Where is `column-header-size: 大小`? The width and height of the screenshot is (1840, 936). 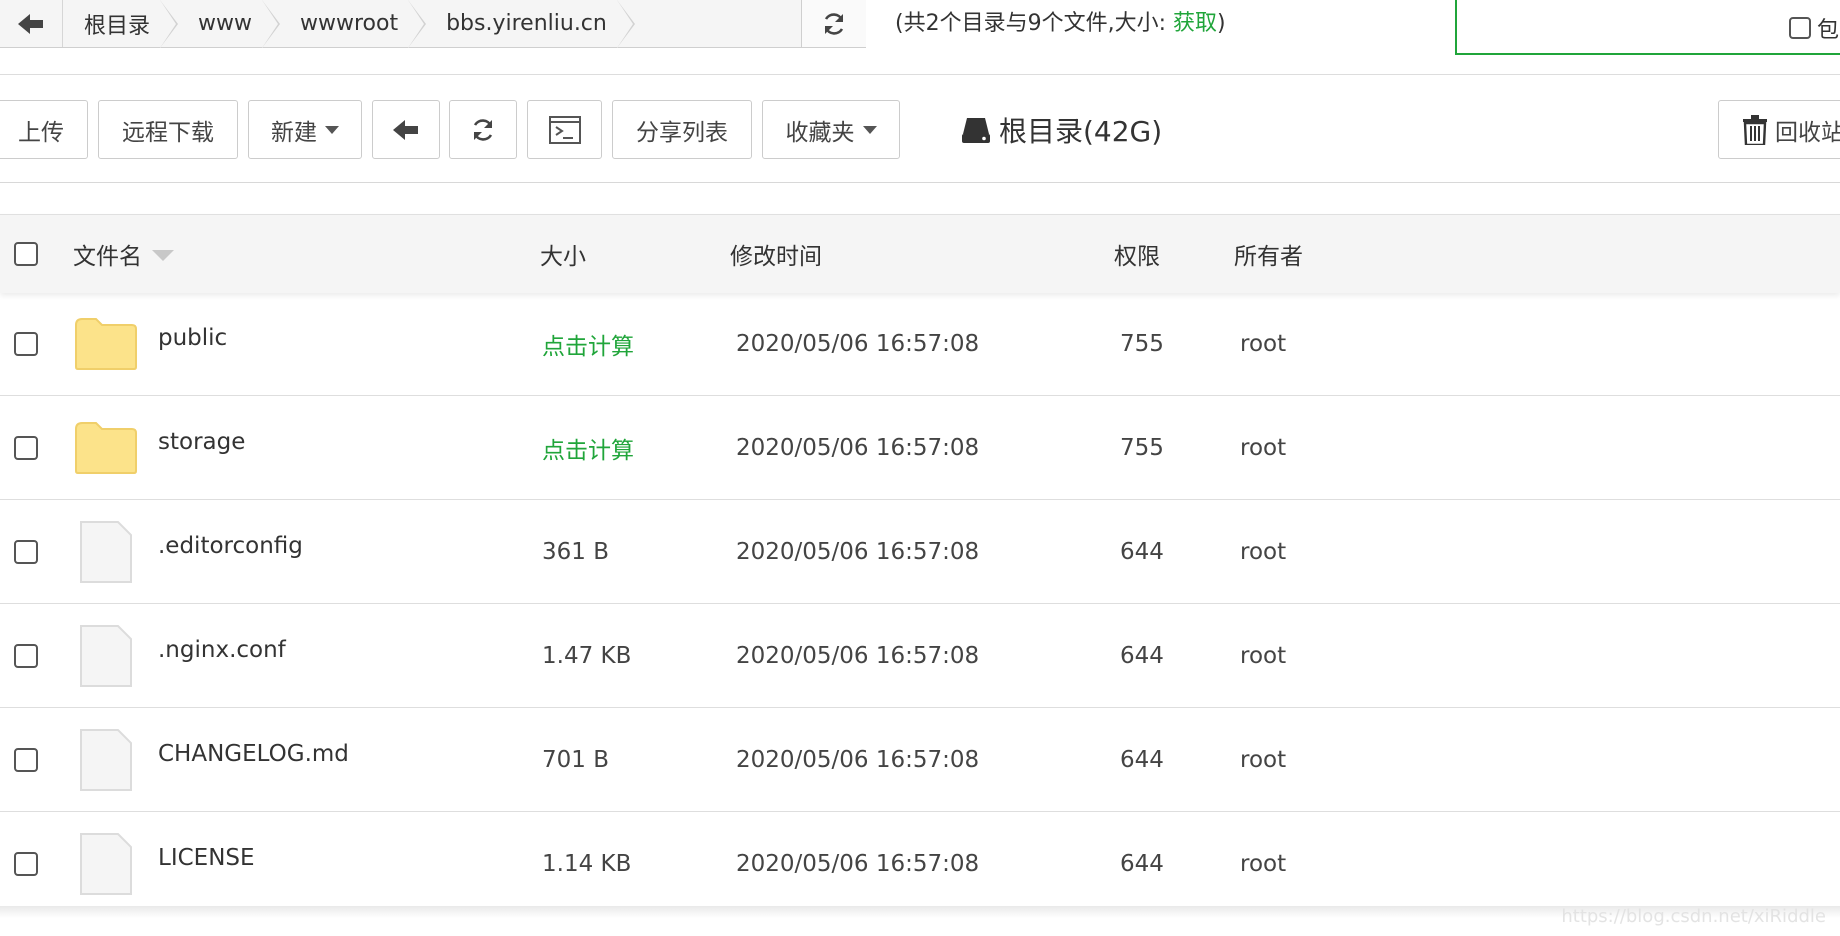 column-header-size: 大小 is located at coordinates (563, 254).